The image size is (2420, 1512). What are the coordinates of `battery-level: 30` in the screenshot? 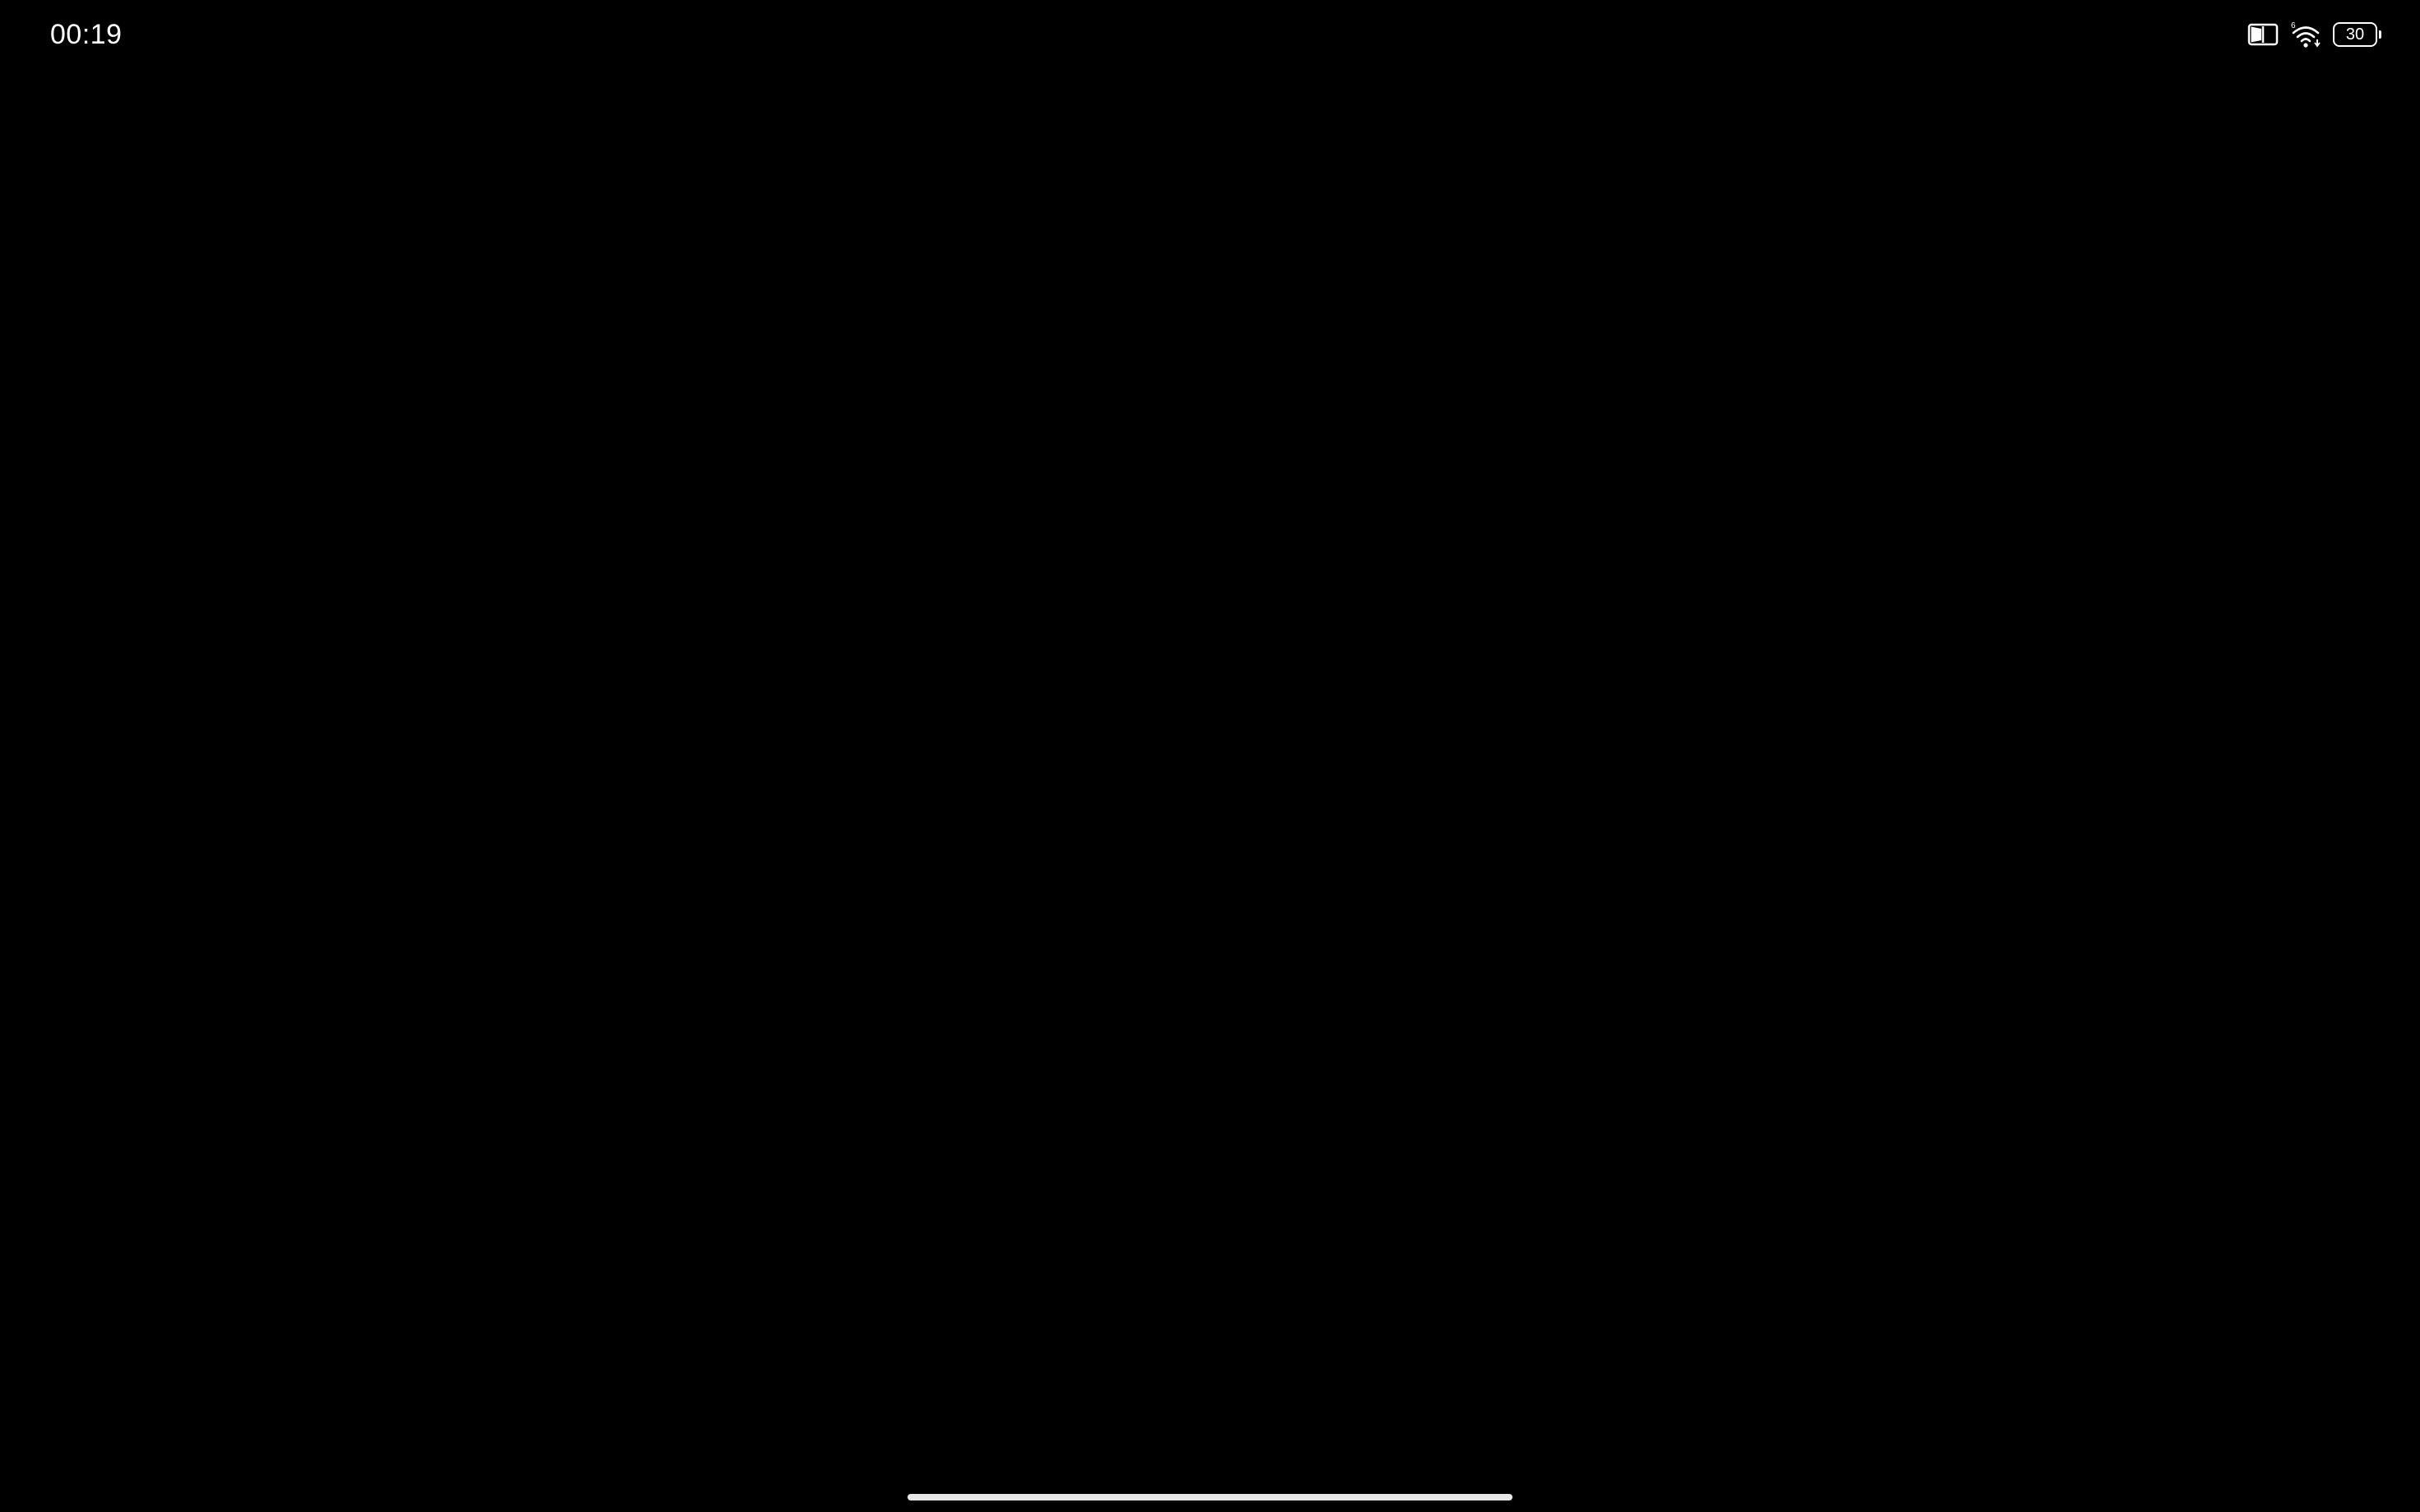 It's located at (2355, 35).